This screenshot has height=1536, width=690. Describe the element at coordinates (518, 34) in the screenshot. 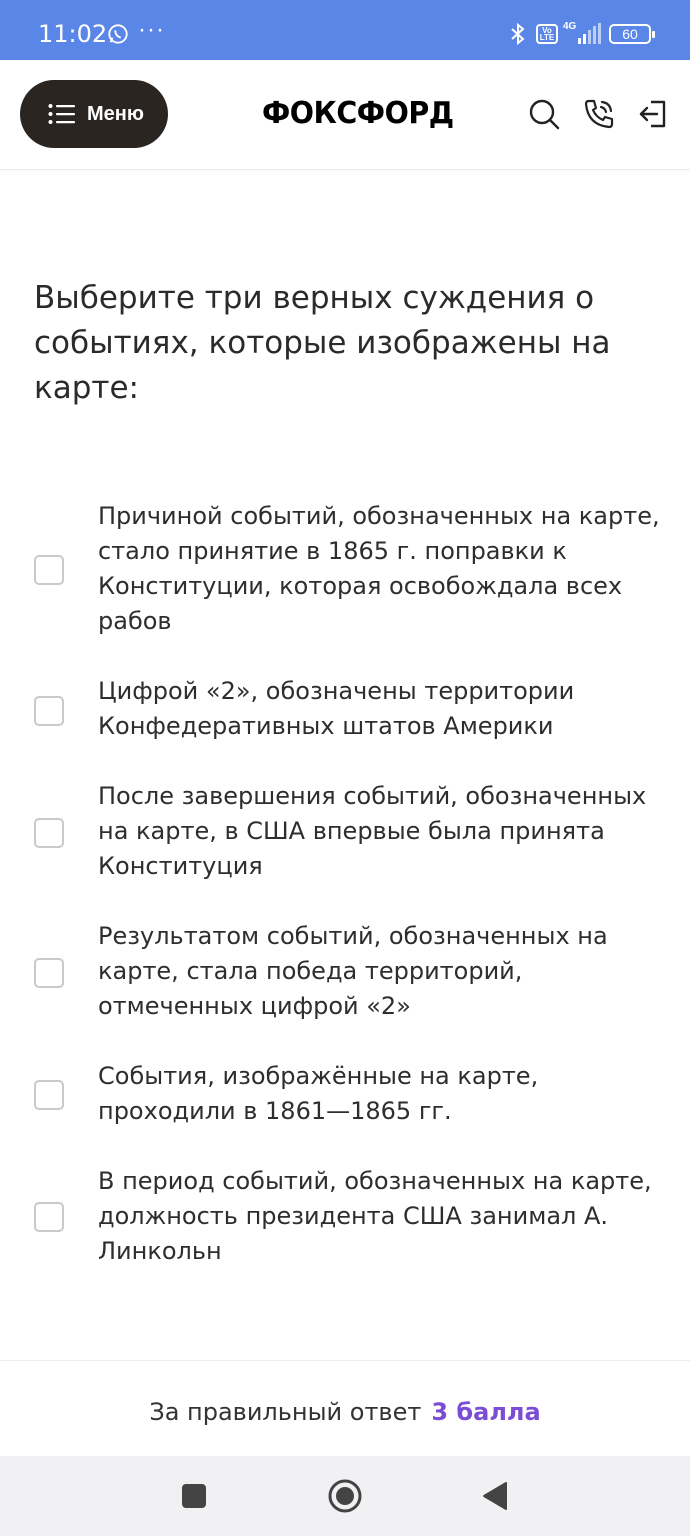

I see `bluetooth-icon` at that location.